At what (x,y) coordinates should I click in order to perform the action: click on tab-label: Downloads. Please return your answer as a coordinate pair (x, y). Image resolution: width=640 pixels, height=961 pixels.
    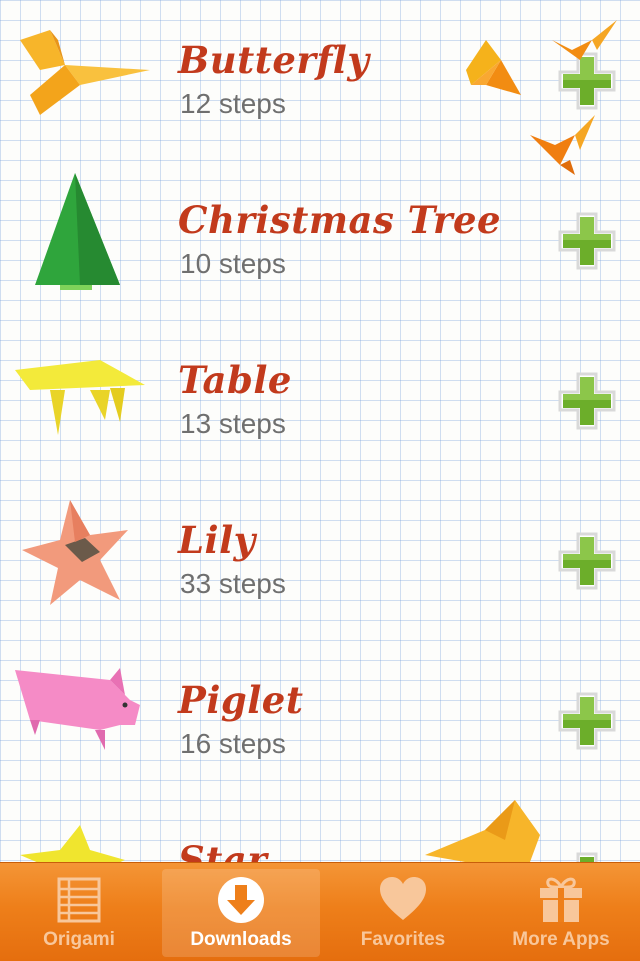
    Looking at the image, I should click on (241, 939).